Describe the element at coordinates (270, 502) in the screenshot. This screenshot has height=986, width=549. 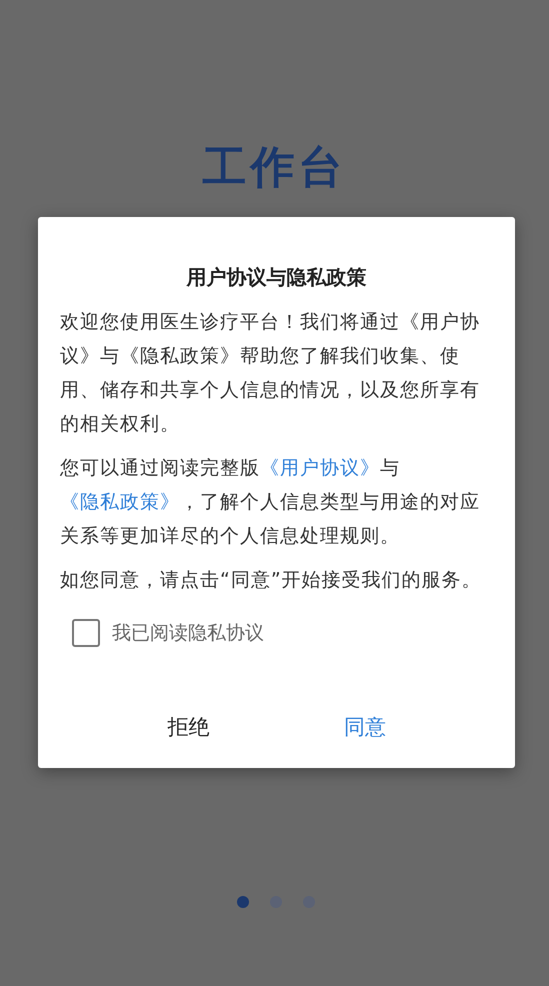
I see `paragraph: 您可以通过阅读完整版《用户协议》与 《隐私政策》，了解个人信息类型与用途的对应关系等更加详尽的个人信息处理规则。` at that location.